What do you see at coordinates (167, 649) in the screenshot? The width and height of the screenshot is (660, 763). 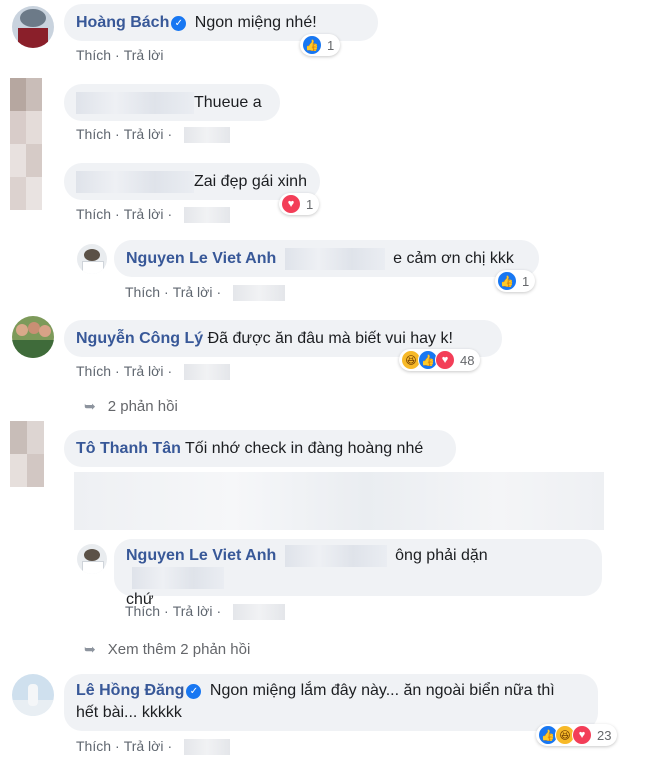 I see `view-more-replies-link: ➥ Xem thêm 2 phản hồi` at bounding box center [167, 649].